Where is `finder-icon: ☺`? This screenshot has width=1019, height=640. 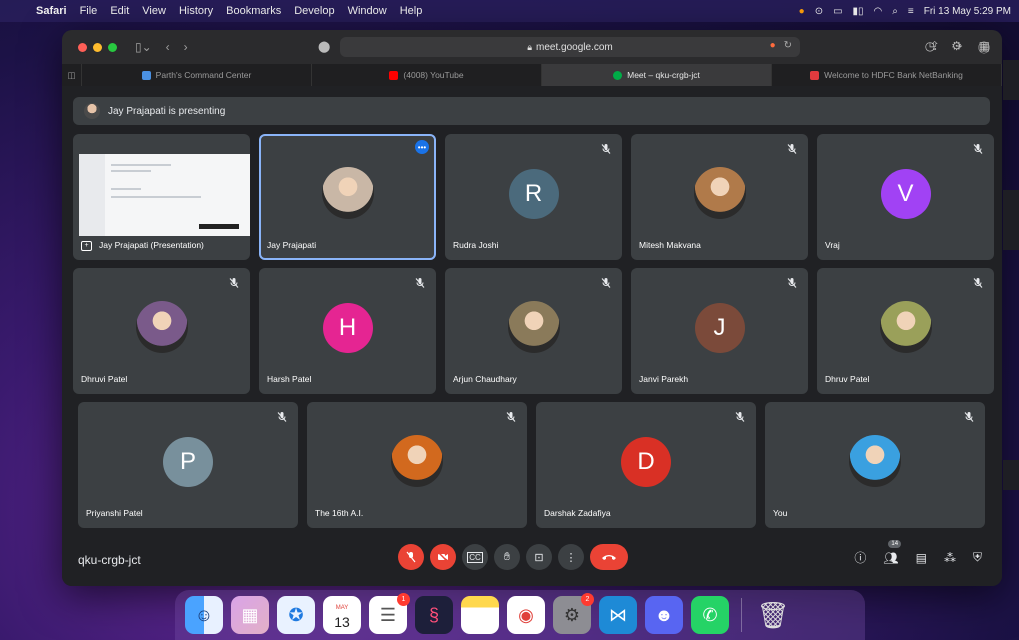 finder-icon: ☺ is located at coordinates (204, 615).